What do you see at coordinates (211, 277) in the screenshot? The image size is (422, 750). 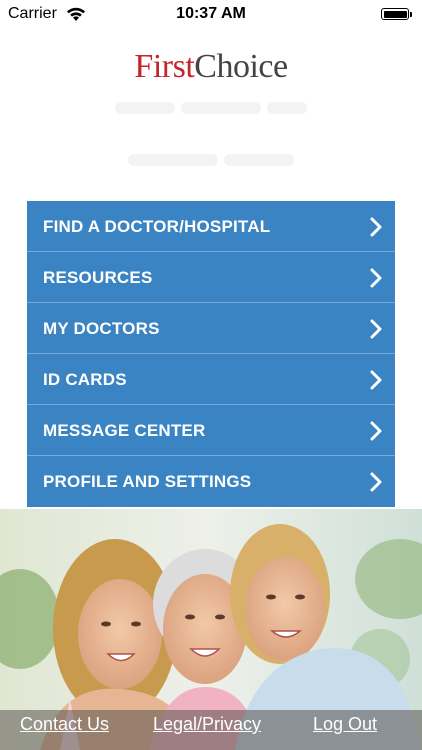 I see `menu-item-resources: RESOURCES` at bounding box center [211, 277].